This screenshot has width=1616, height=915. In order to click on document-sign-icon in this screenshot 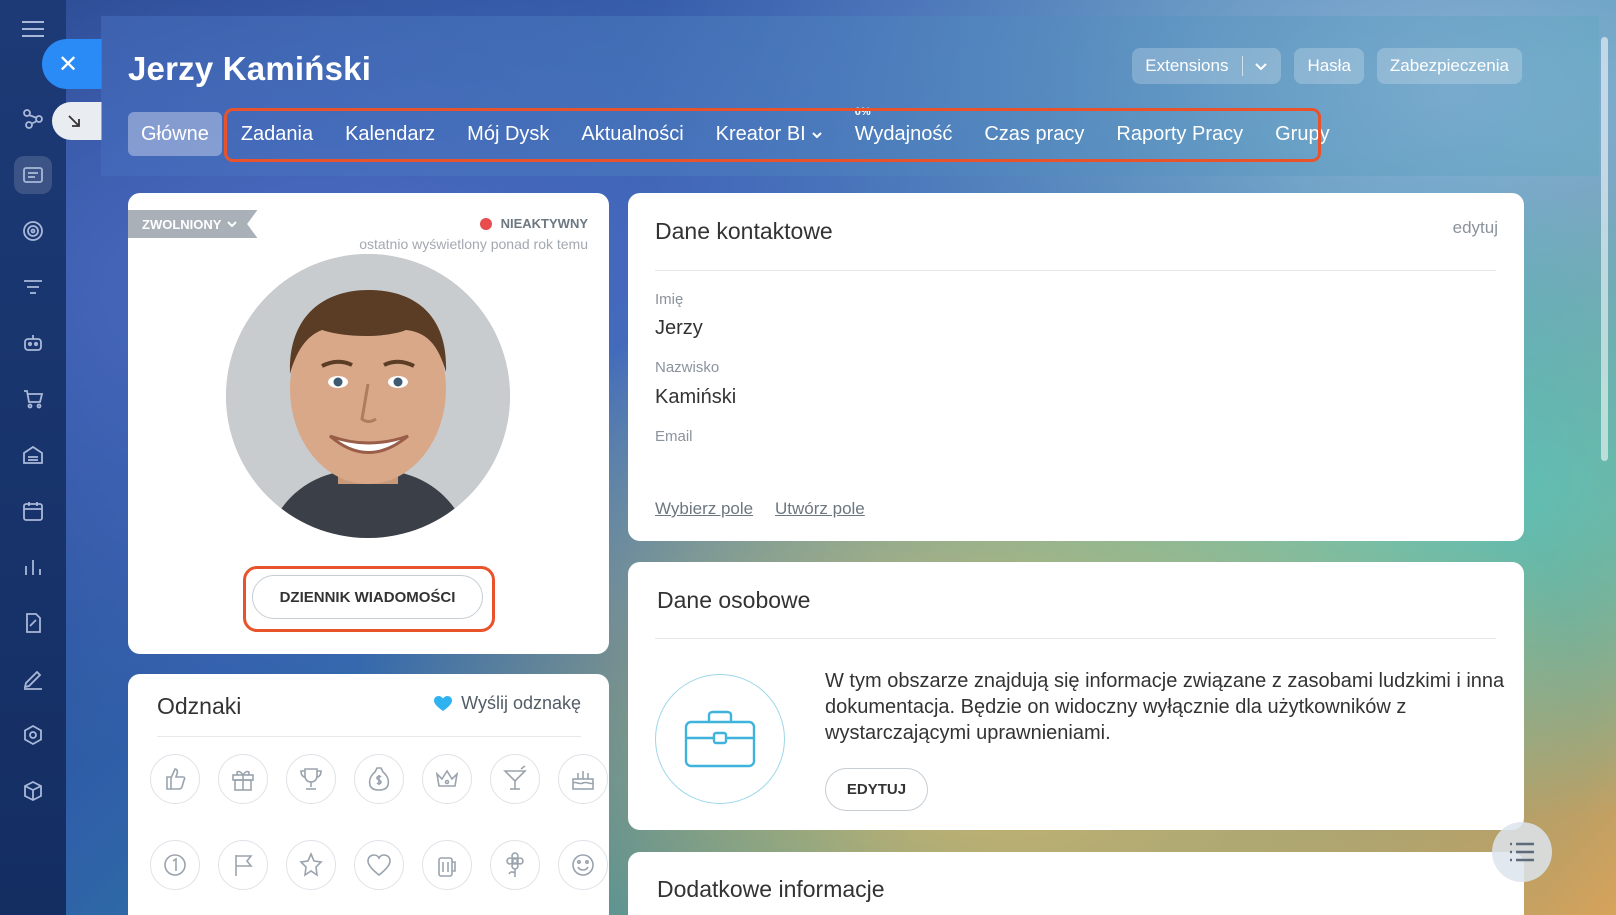, I will do `click(33, 623)`.